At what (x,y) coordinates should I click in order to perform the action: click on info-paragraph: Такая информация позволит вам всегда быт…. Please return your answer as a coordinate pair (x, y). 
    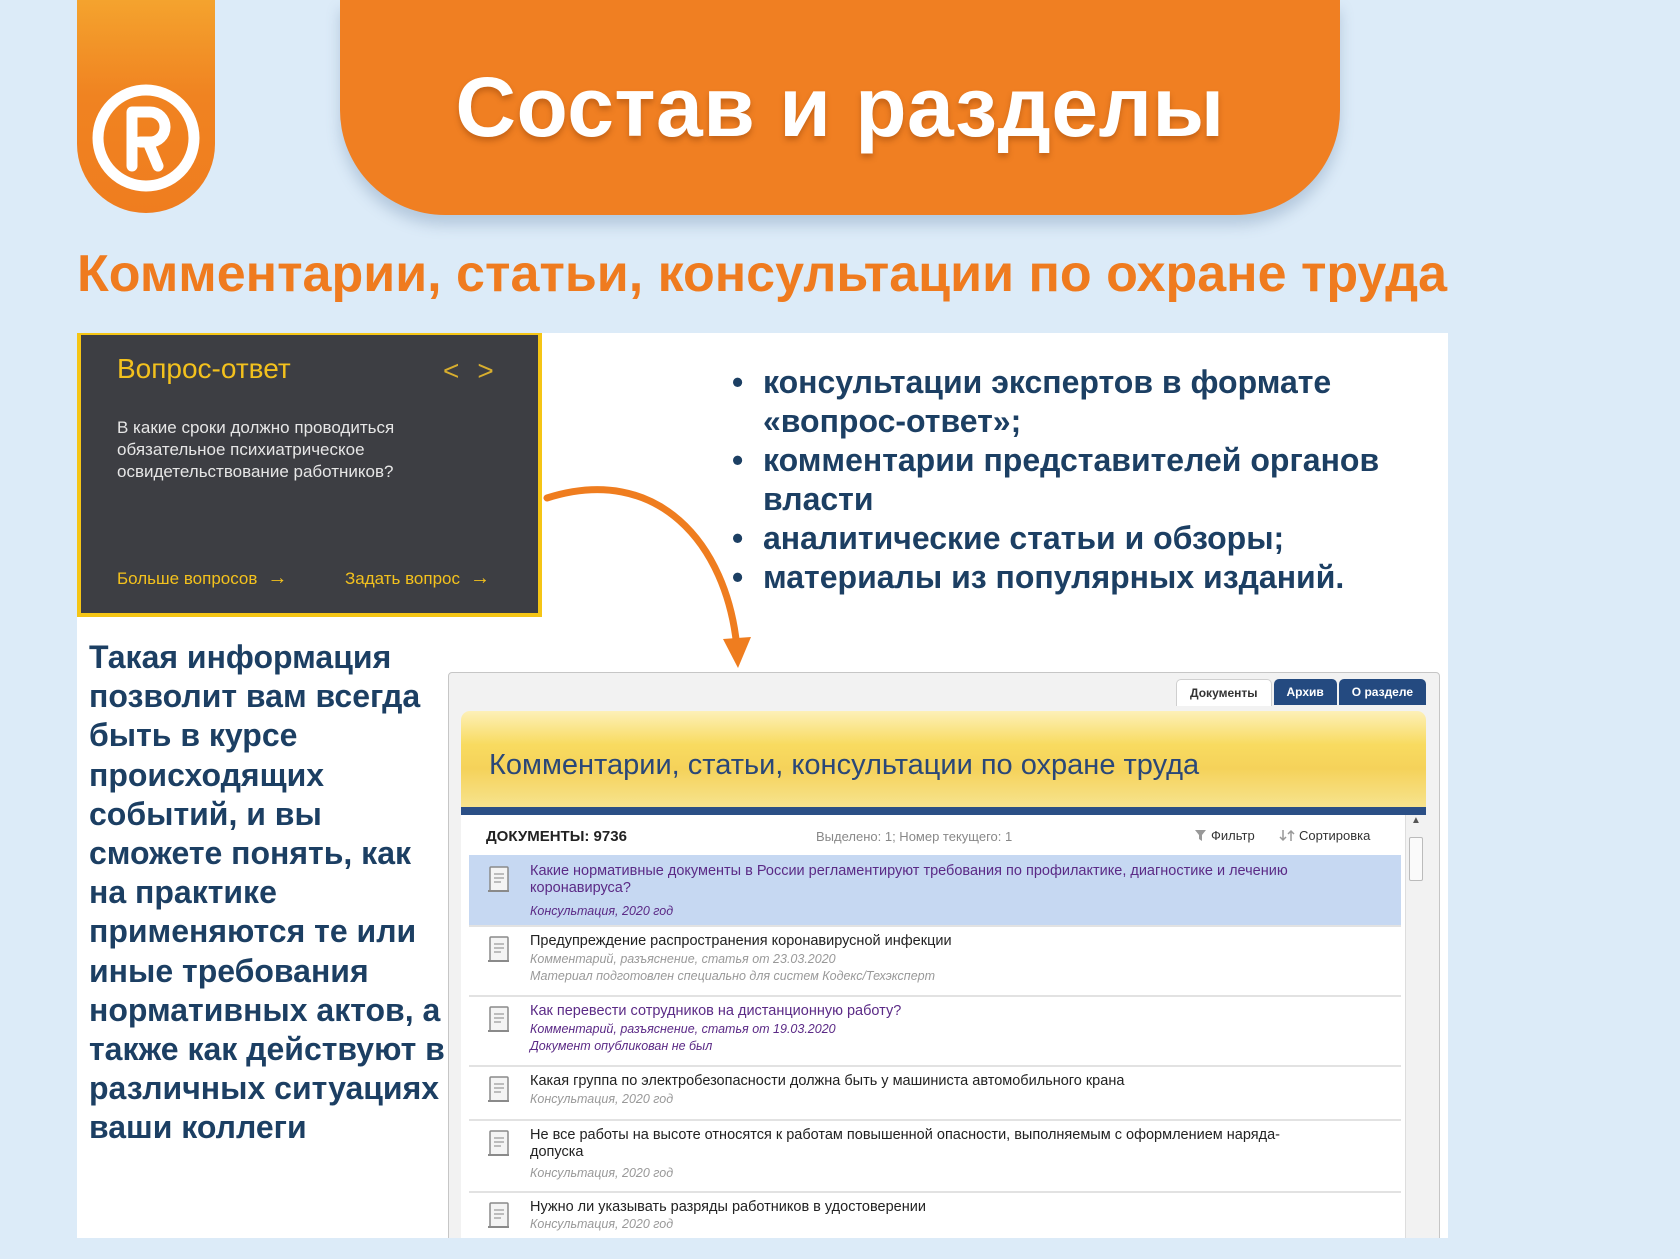
    Looking at the image, I should click on (267, 892).